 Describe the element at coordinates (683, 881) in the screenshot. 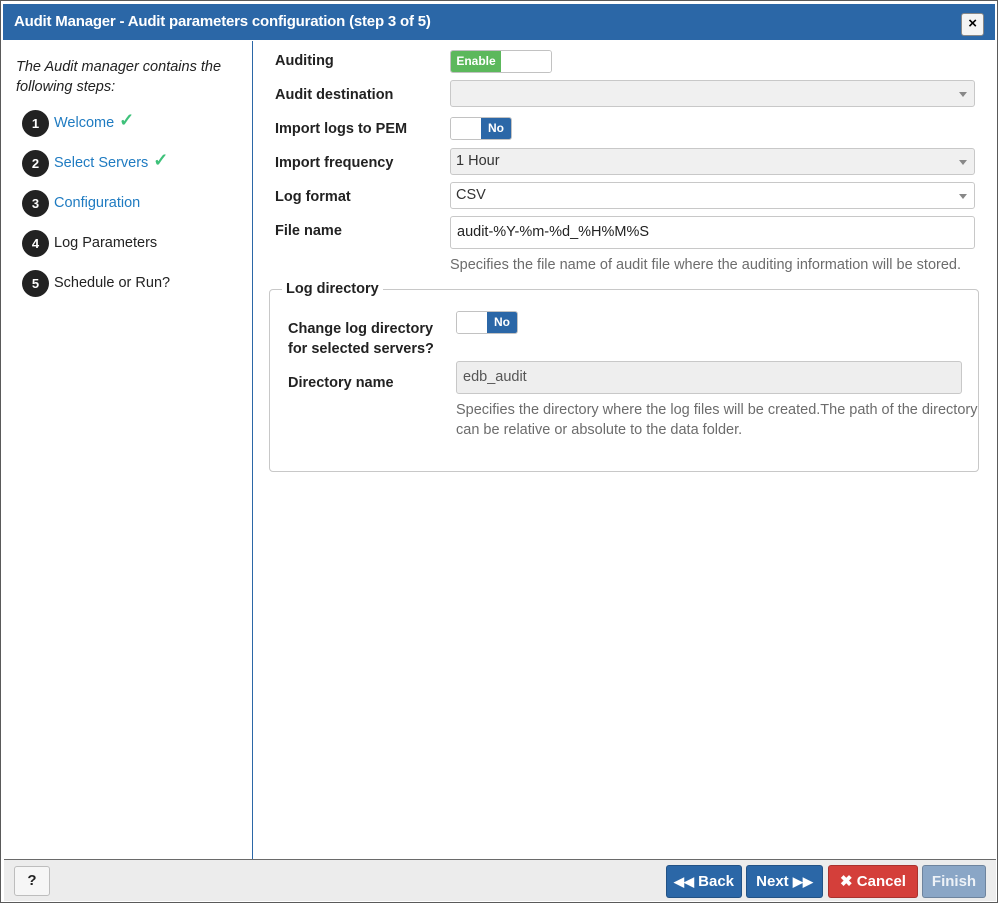

I see `rewind-icon: ◀◀` at that location.